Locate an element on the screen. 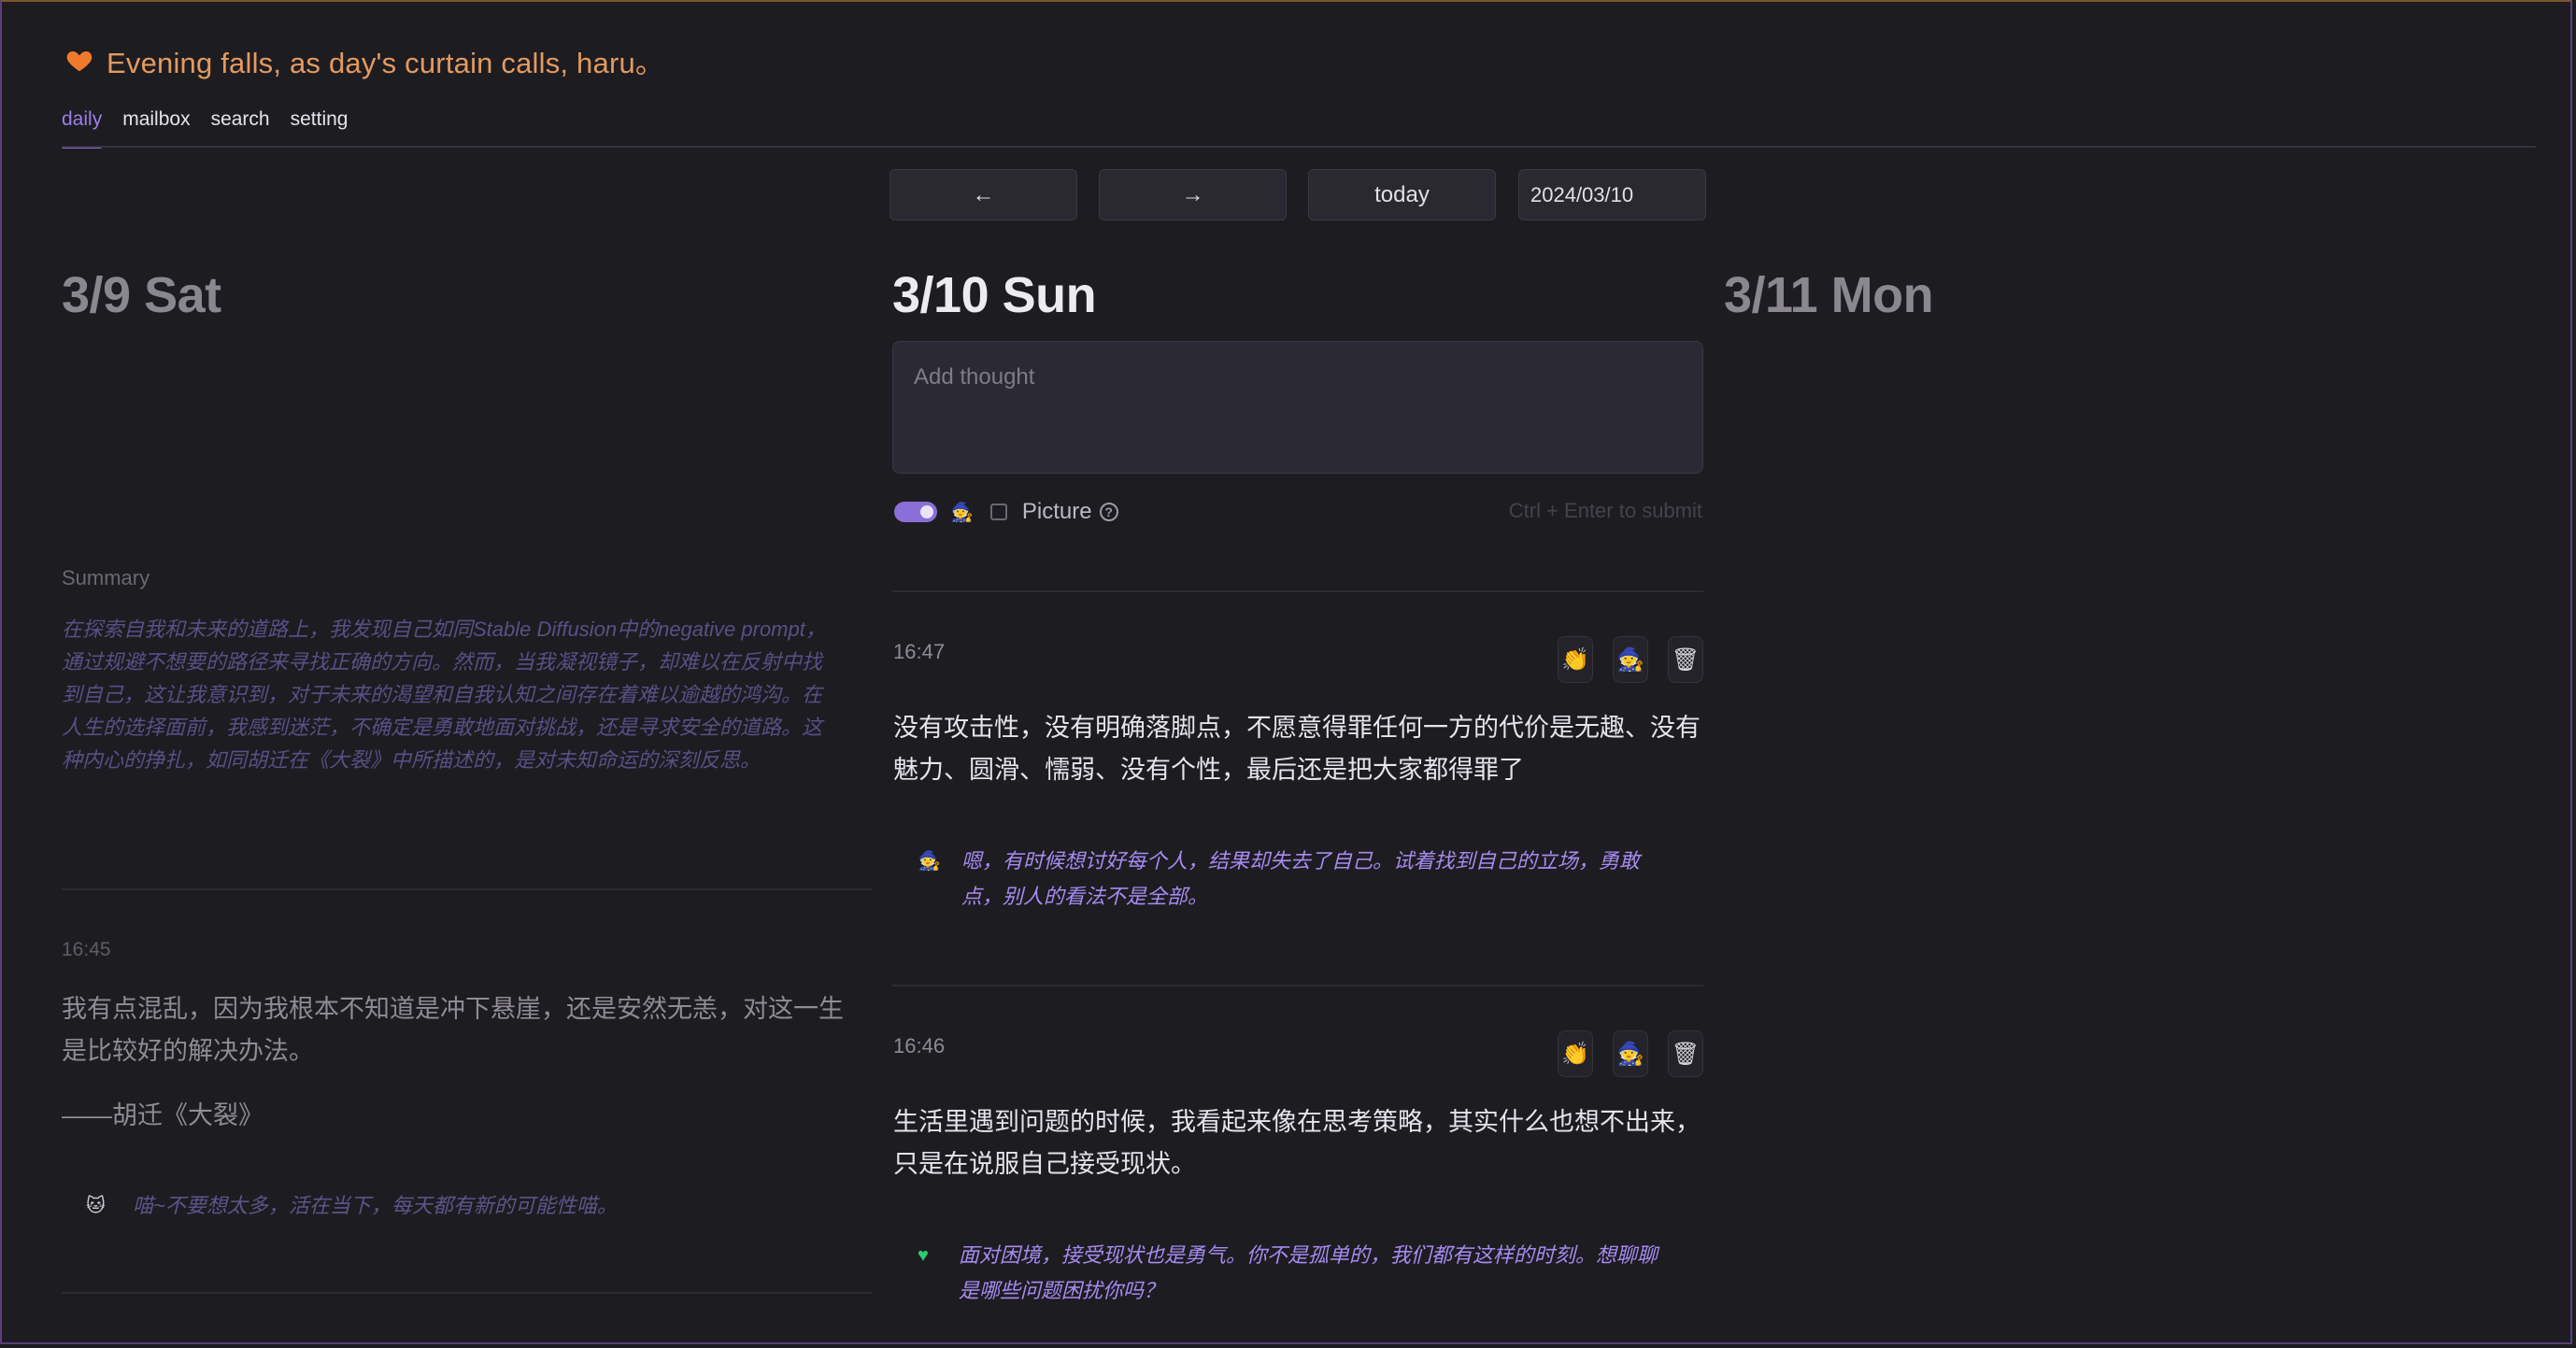 Image resolution: width=2576 pixels, height=1348 pixels. next-day-title: 3/11 Mon is located at coordinates (1829, 295).